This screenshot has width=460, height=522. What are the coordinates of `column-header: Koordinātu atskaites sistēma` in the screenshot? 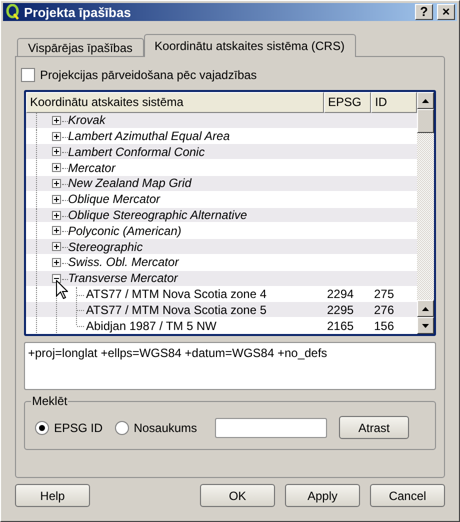 It's located at (175, 102).